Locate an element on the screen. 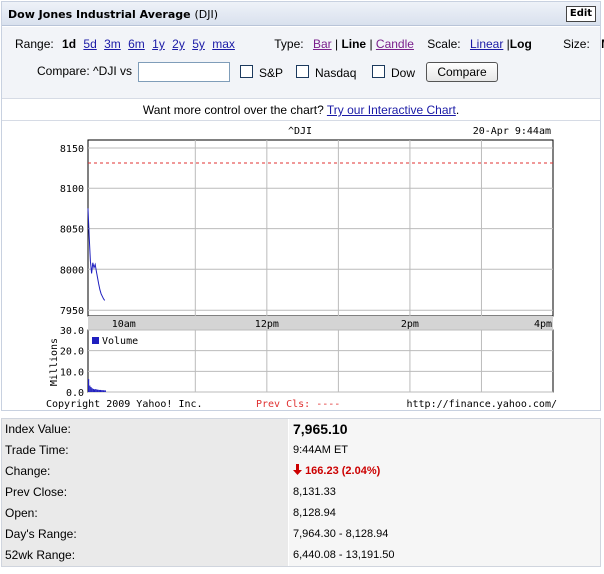 The image size is (604, 574). time-tick-label: 10am is located at coordinates (124, 324).